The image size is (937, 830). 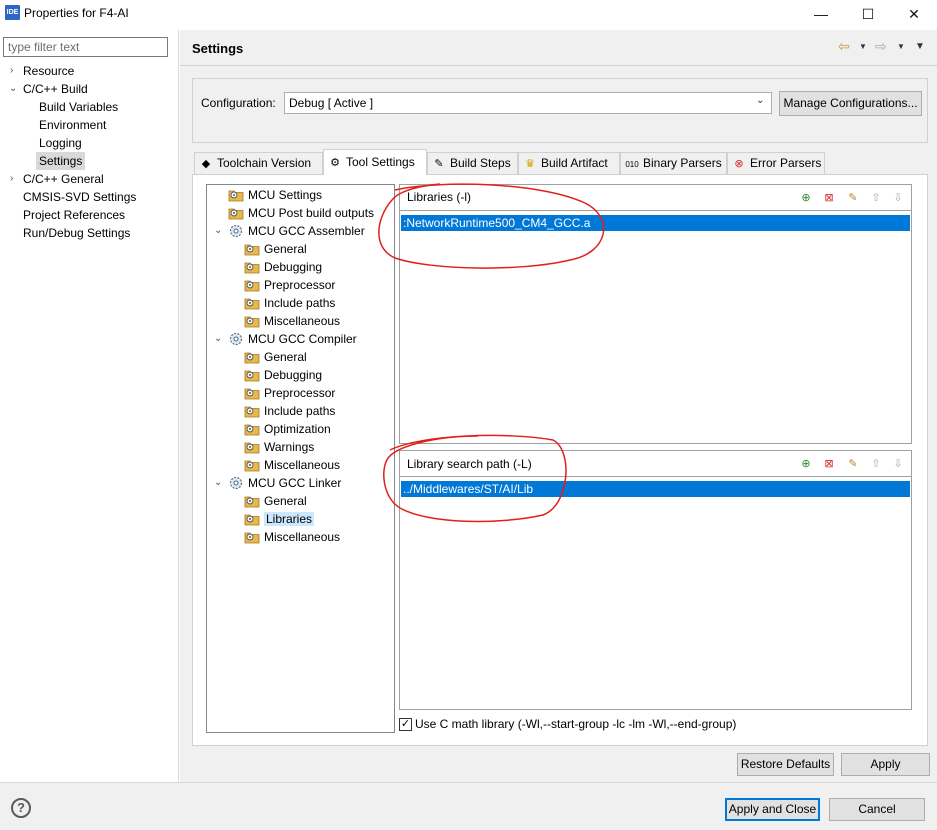 What do you see at coordinates (528, 103) in the screenshot?
I see `configuration-select: Debug [ Active ]` at bounding box center [528, 103].